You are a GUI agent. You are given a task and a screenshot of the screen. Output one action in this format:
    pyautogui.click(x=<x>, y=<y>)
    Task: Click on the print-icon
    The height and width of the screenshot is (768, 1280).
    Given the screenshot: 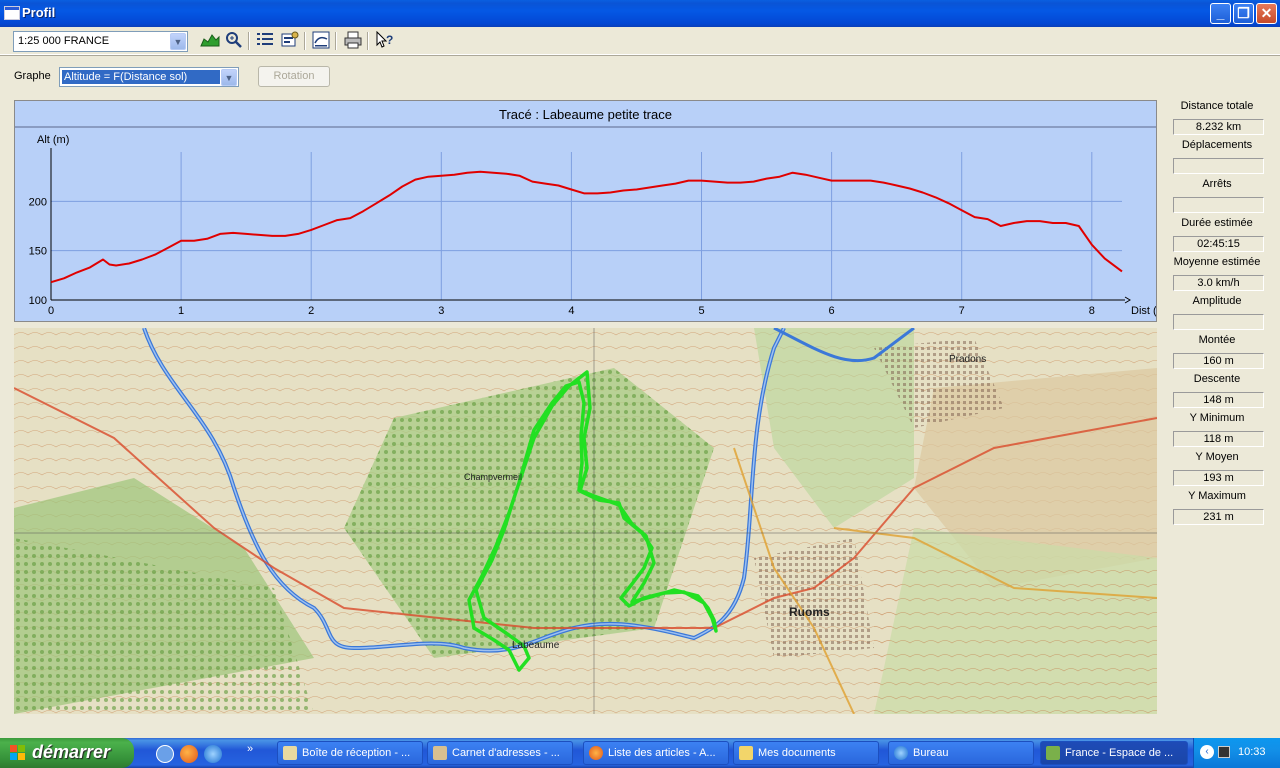 What is the action you would take?
    pyautogui.click(x=353, y=41)
    